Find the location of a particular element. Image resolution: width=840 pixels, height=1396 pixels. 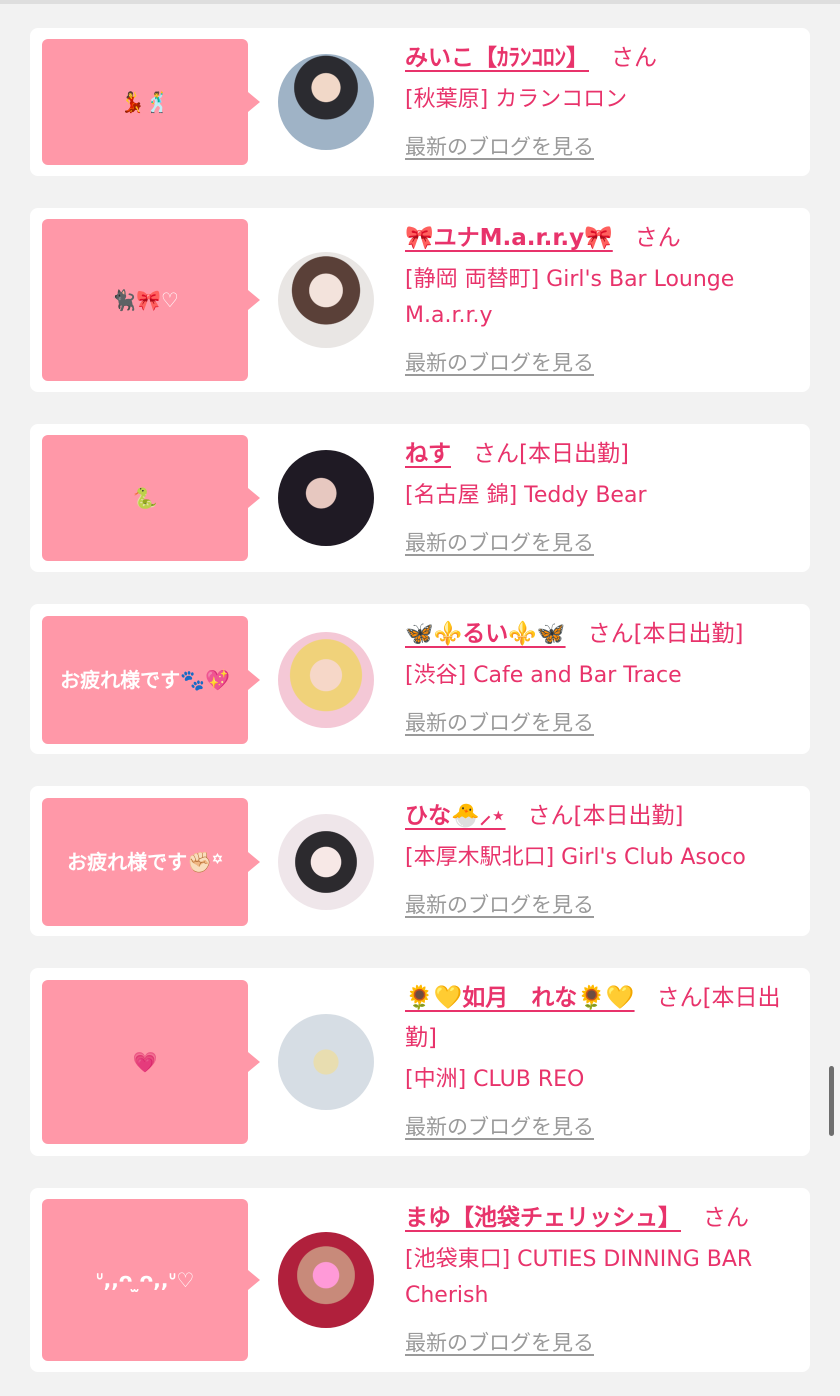

store-info: [池袋東口] CUTIES DINNING BAR Cherish is located at coordinates (579, 1277).